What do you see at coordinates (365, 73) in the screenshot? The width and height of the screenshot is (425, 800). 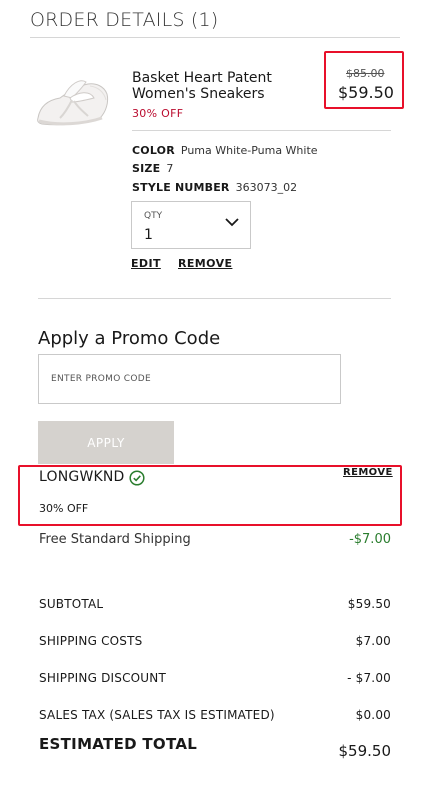 I see `original-price: $85.00` at bounding box center [365, 73].